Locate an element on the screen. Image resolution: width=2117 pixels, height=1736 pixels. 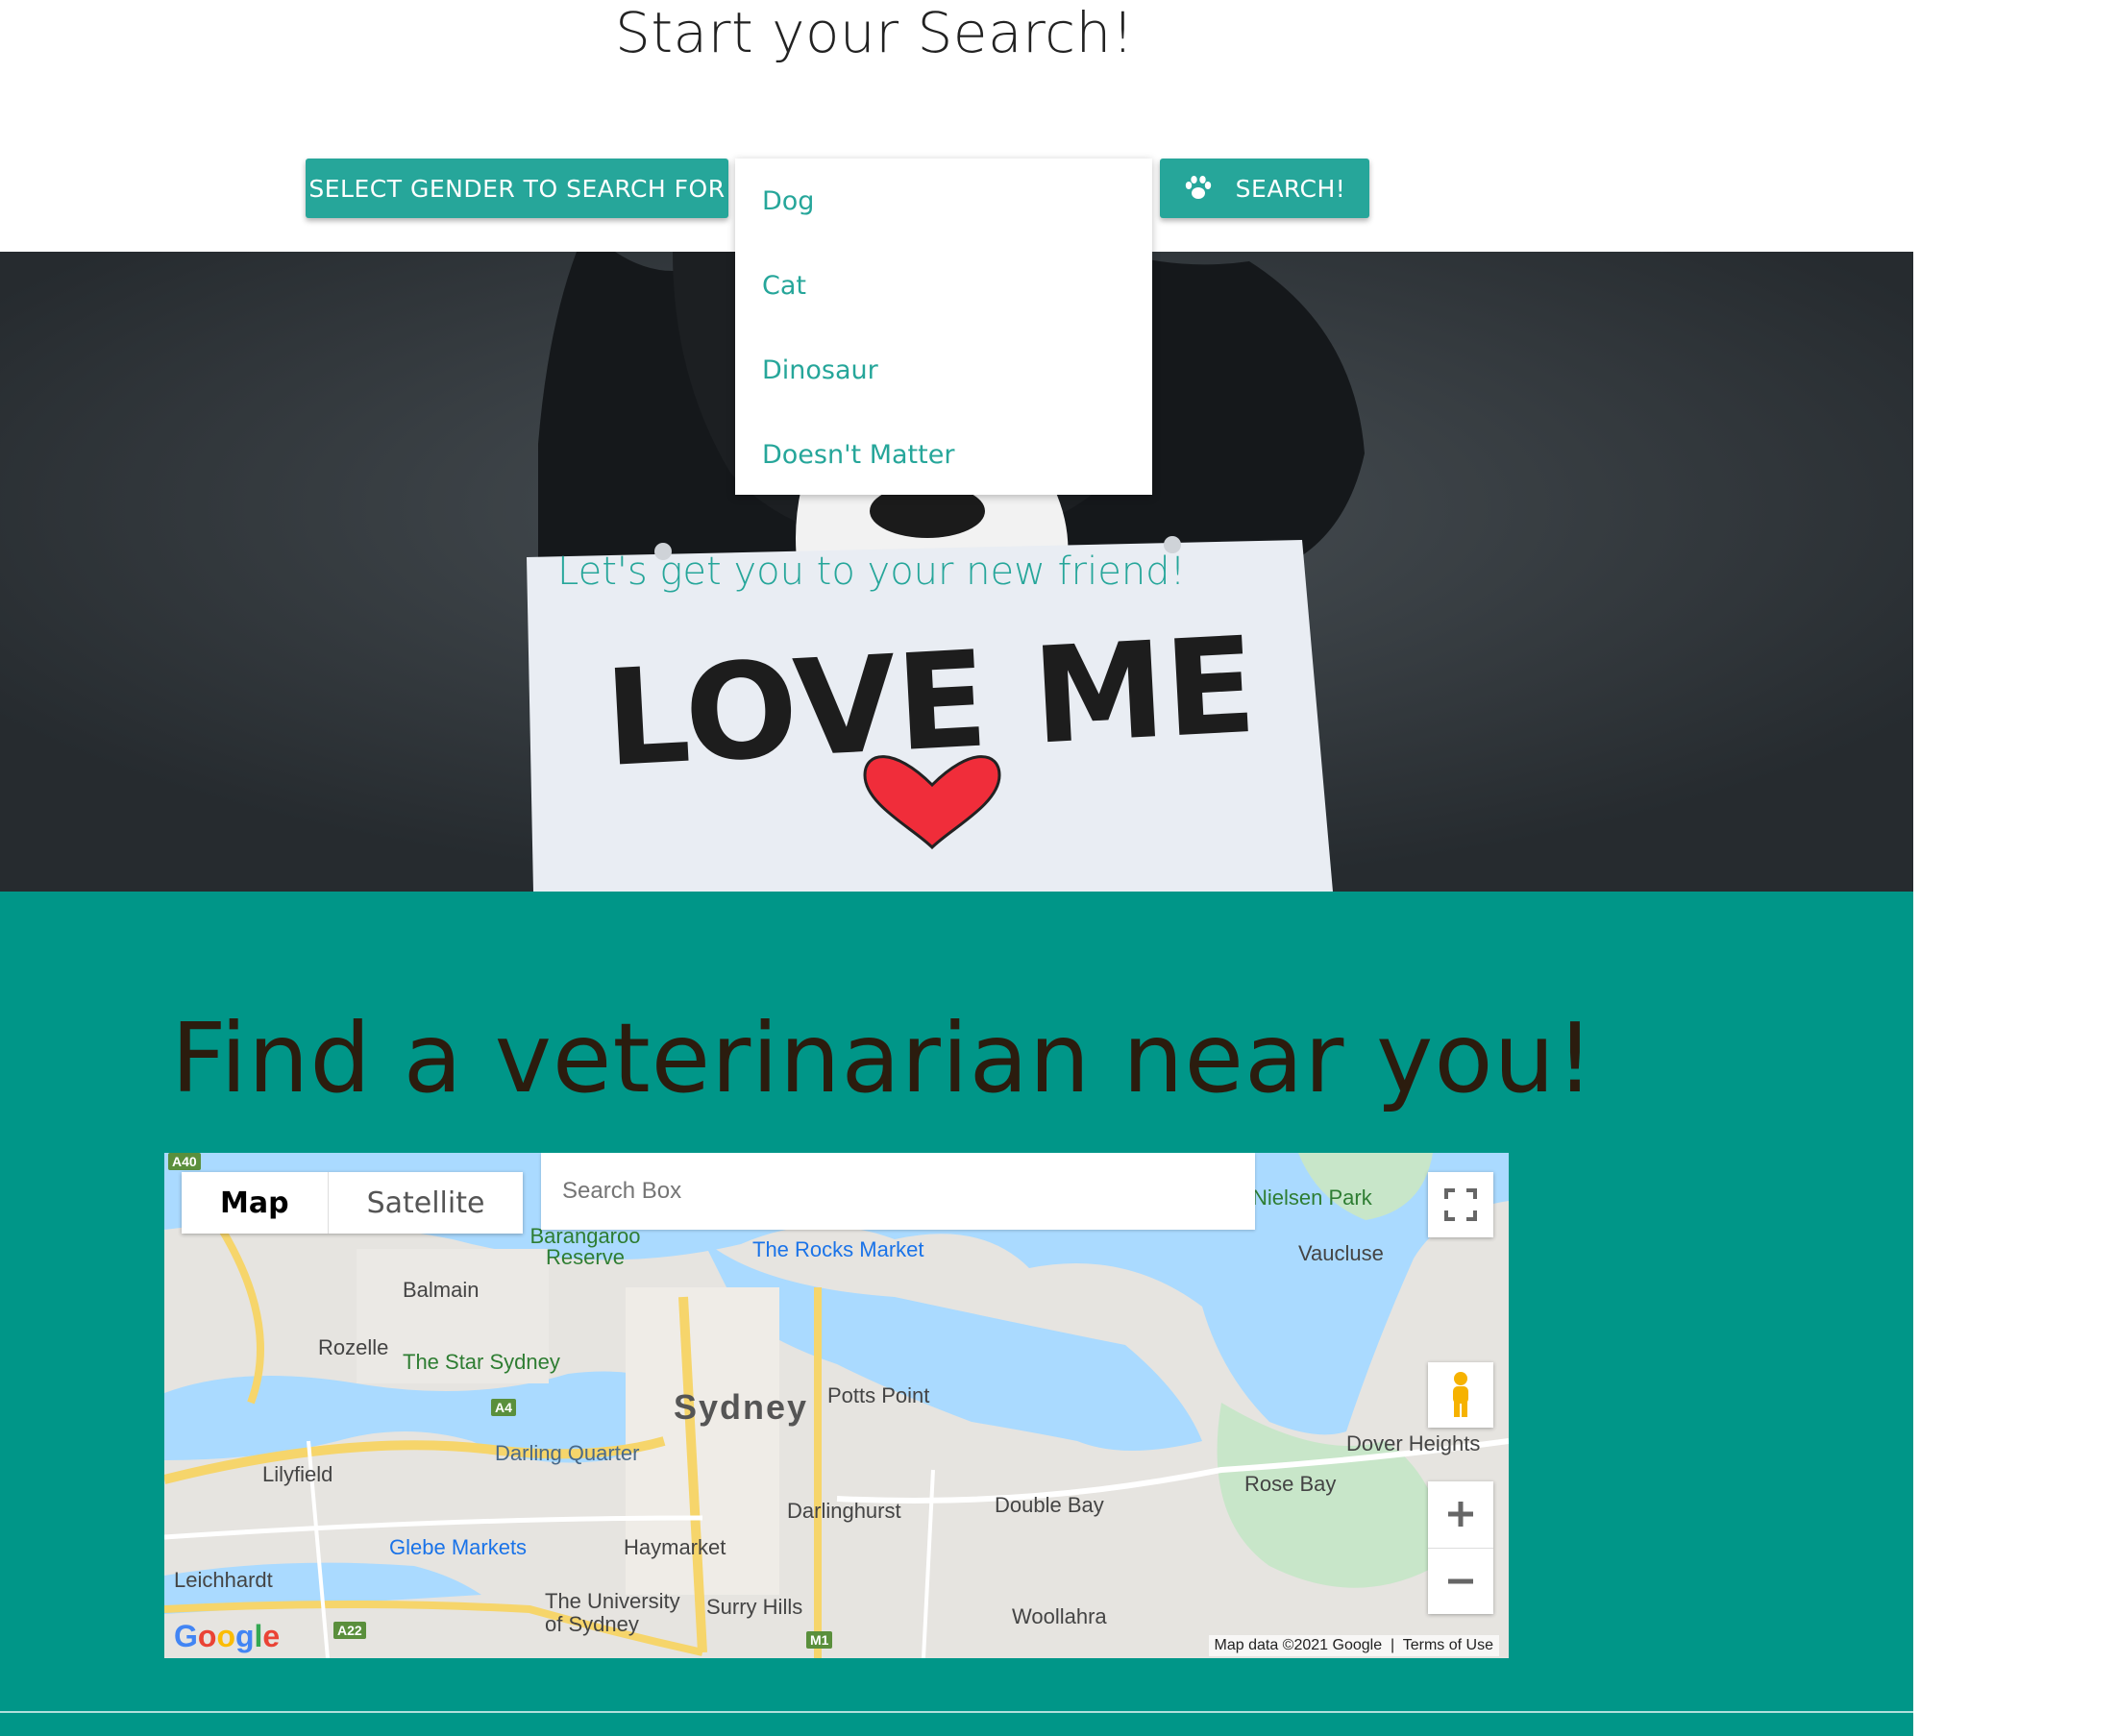
minus-icon is located at coordinates (1461, 1581).